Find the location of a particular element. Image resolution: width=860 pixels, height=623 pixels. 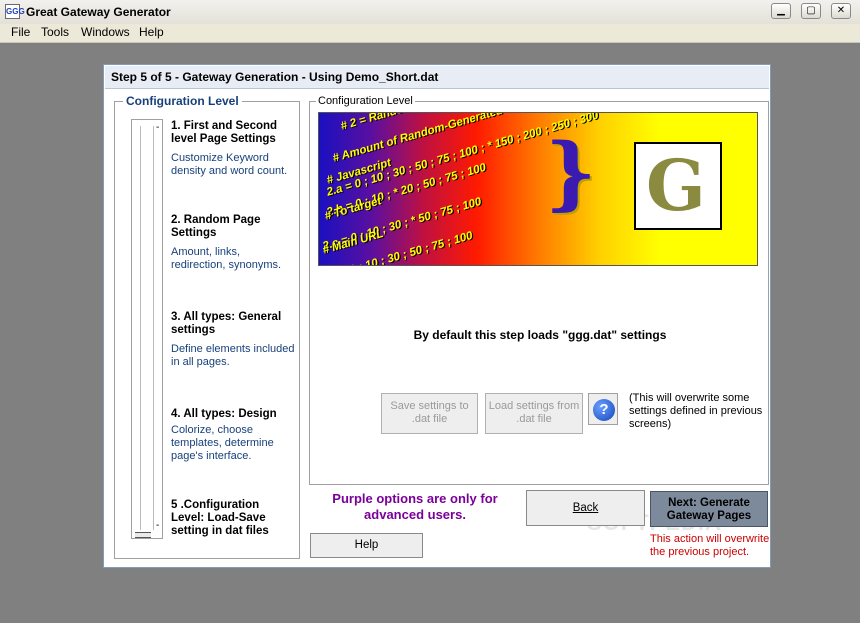

slider-tick-top: - is located at coordinates (158, 127).